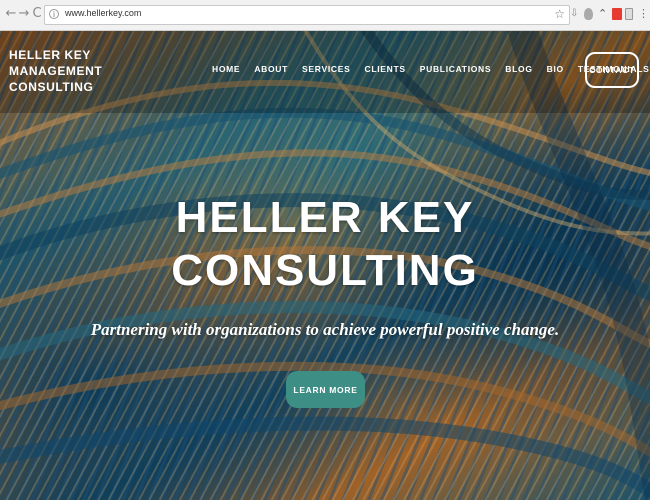  Describe the element at coordinates (456, 71) in the screenshot. I see `nav-publications: PUBLICATIONS` at that location.